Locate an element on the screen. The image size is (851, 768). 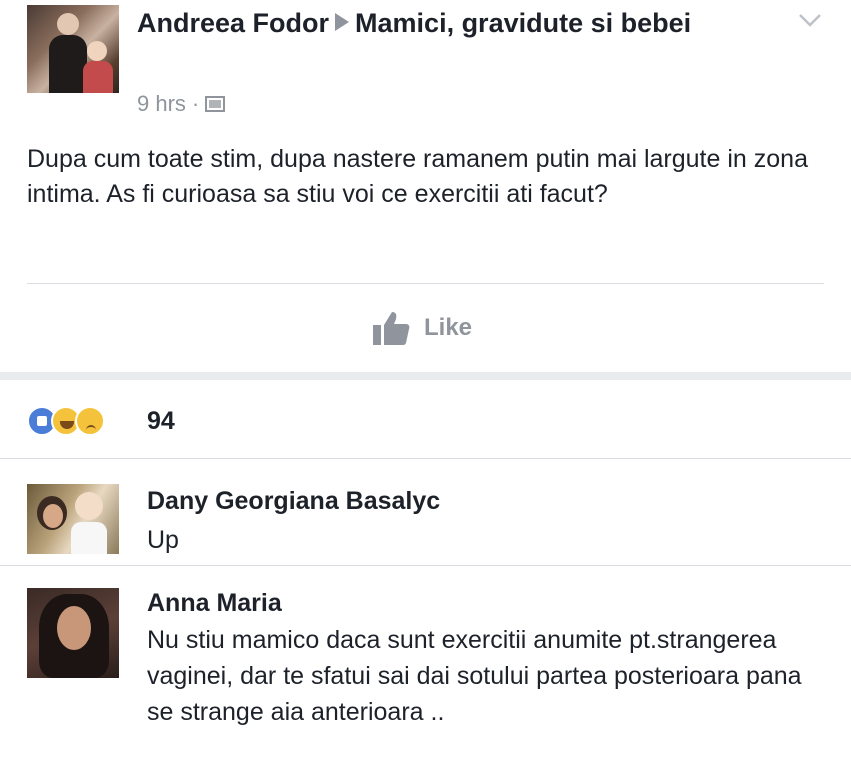
chevron-down-icon is located at coordinates (810, 20).